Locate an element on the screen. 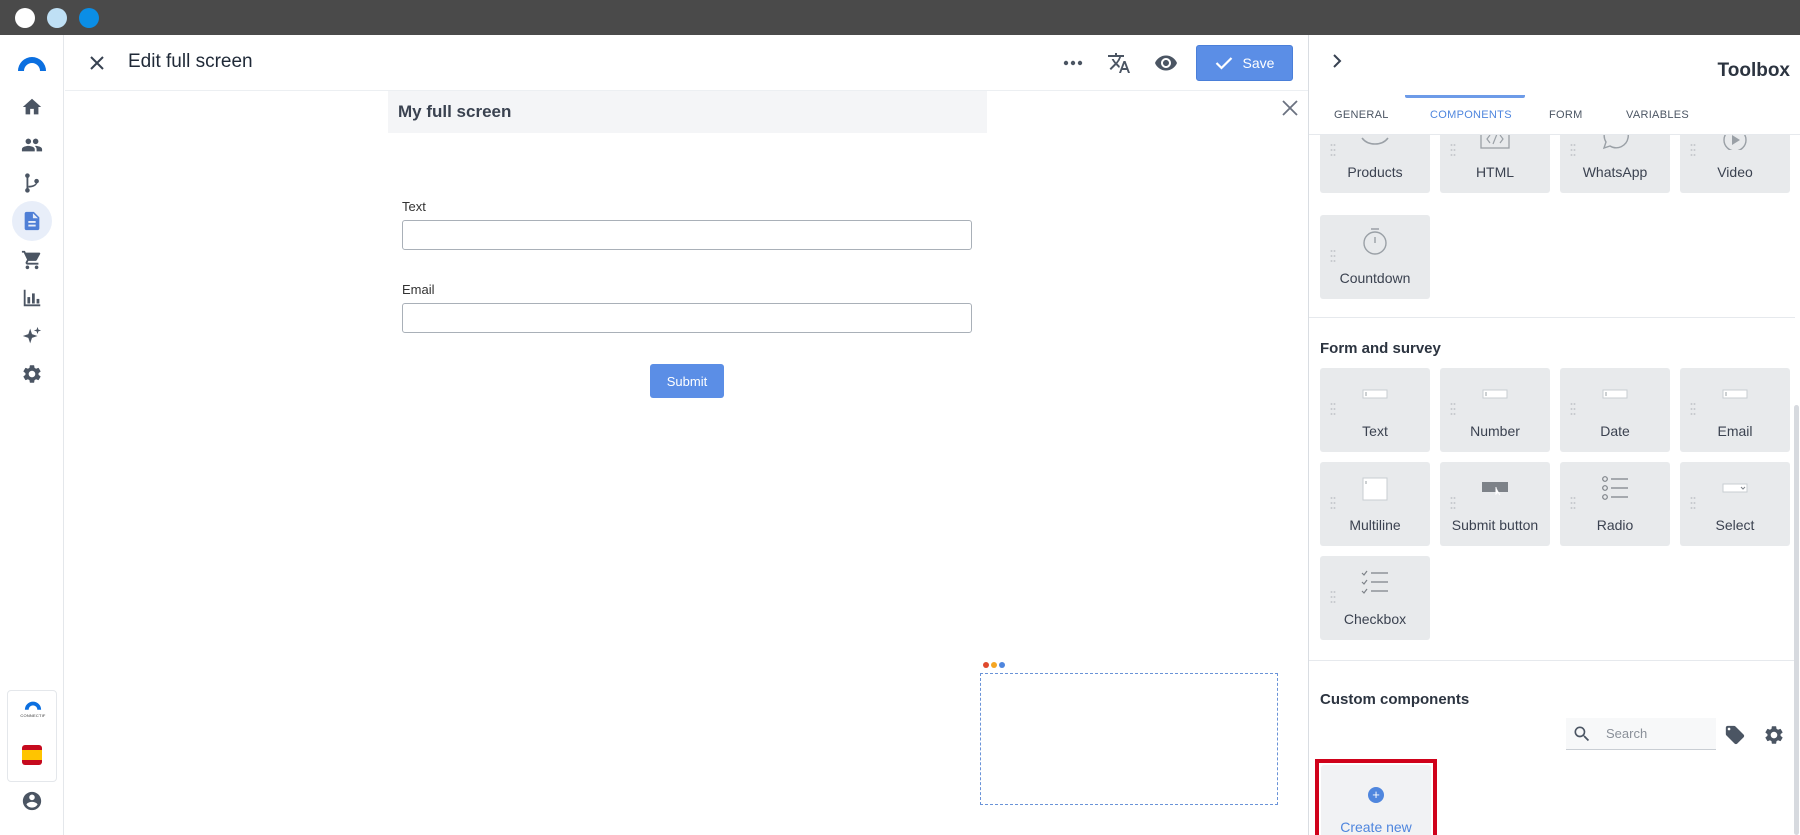 The height and width of the screenshot is (835, 1800). component-tile-video: Video is located at coordinates (1735, 164).